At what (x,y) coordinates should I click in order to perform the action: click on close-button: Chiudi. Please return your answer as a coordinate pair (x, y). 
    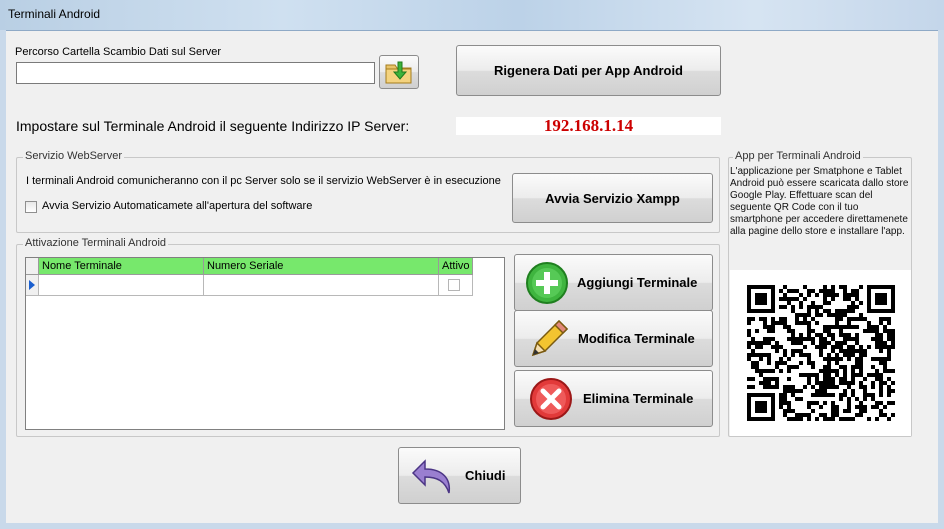
    Looking at the image, I should click on (459, 475).